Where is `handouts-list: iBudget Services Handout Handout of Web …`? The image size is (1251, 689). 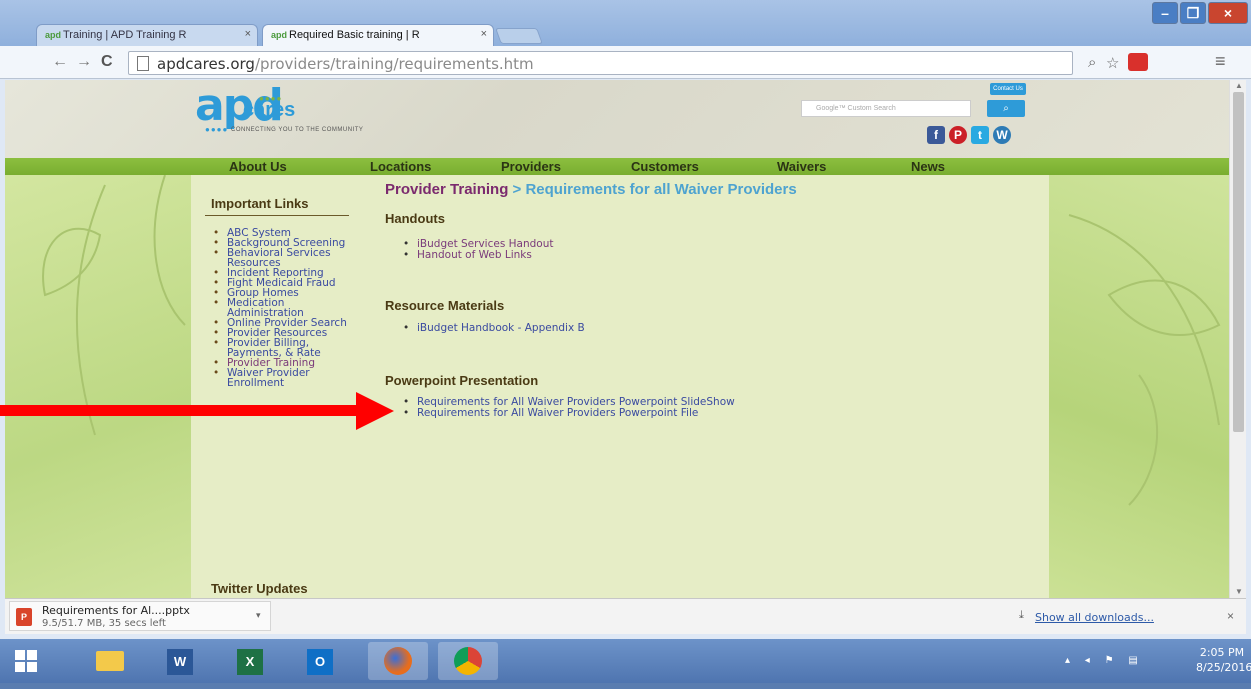 handouts-list: iBudget Services Handout Handout of Web … is located at coordinates (478, 250).